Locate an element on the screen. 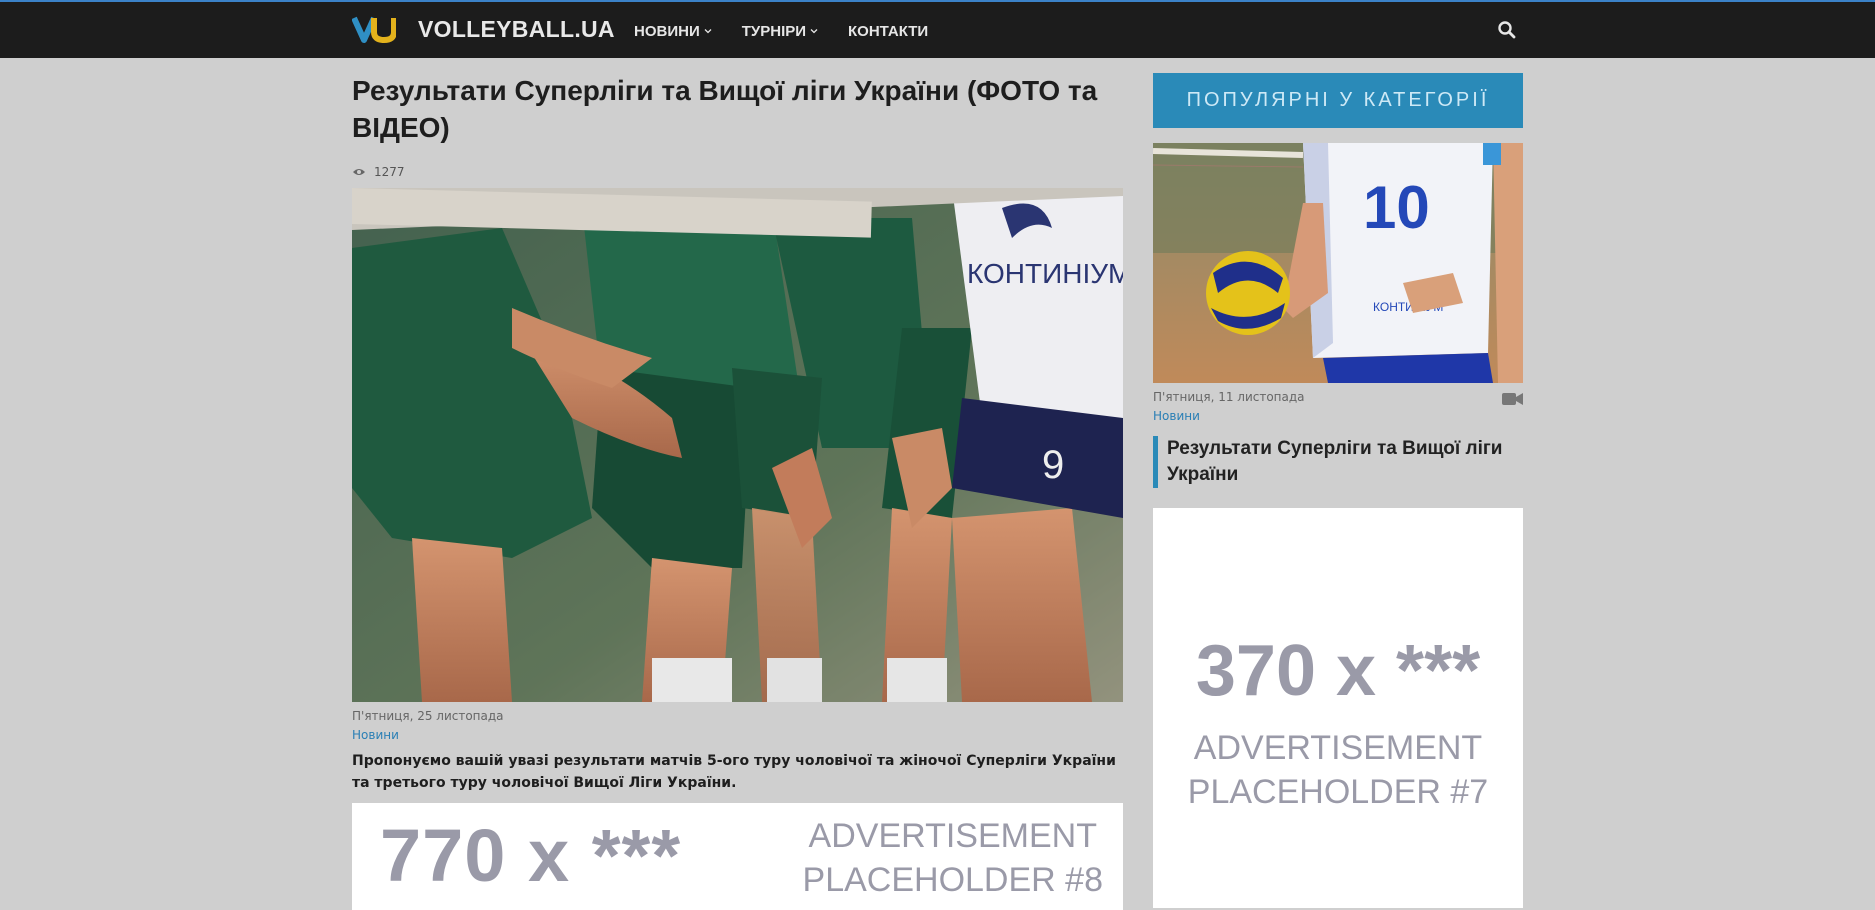 The width and height of the screenshot is (1875, 910). nav-item-label: КОНТАКТИ is located at coordinates (888, 31).